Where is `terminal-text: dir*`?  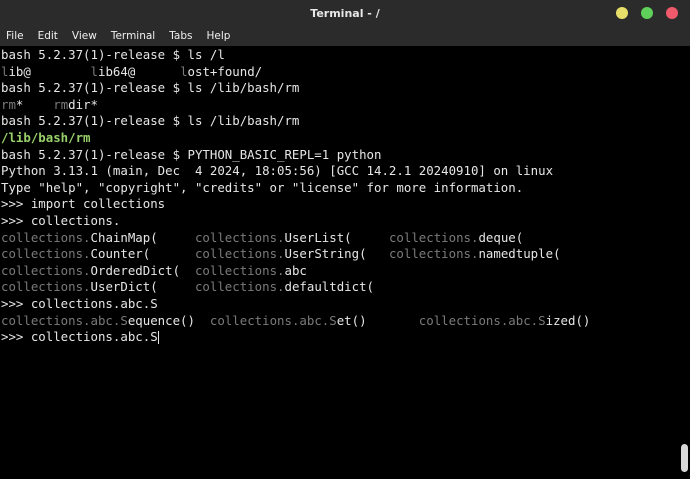 terminal-text: dir* is located at coordinates (83, 104).